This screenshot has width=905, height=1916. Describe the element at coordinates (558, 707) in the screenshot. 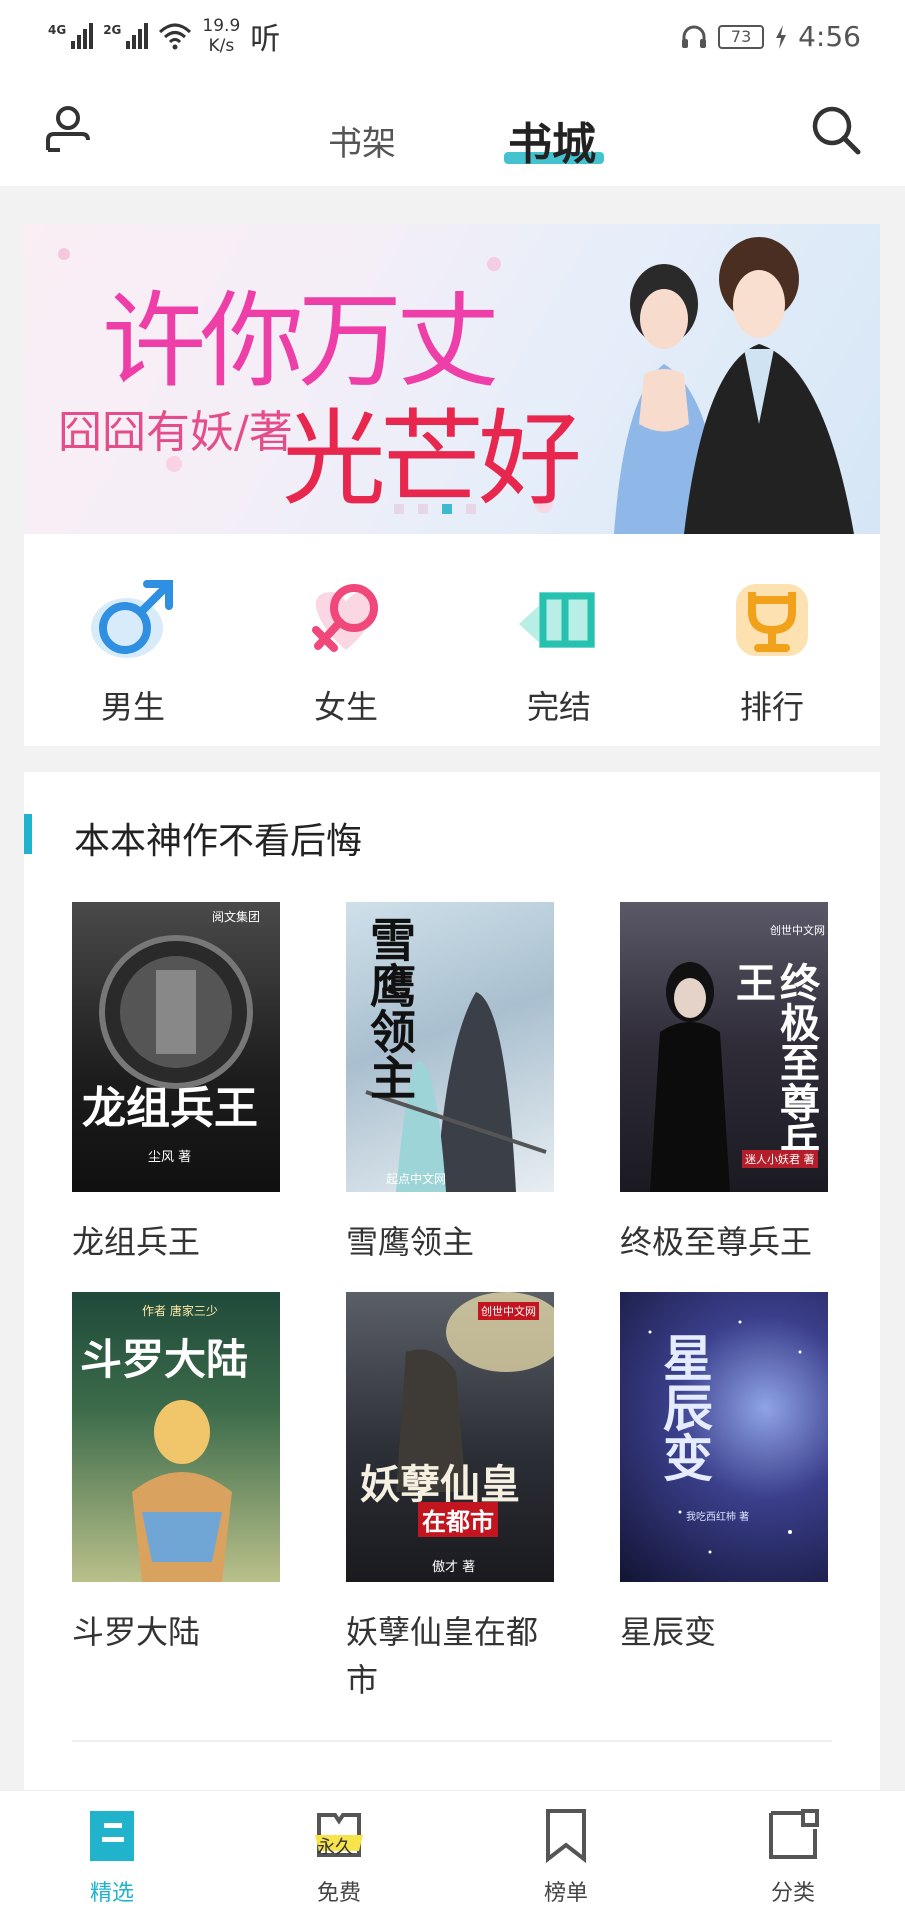

I see `category-label: 完结` at that location.